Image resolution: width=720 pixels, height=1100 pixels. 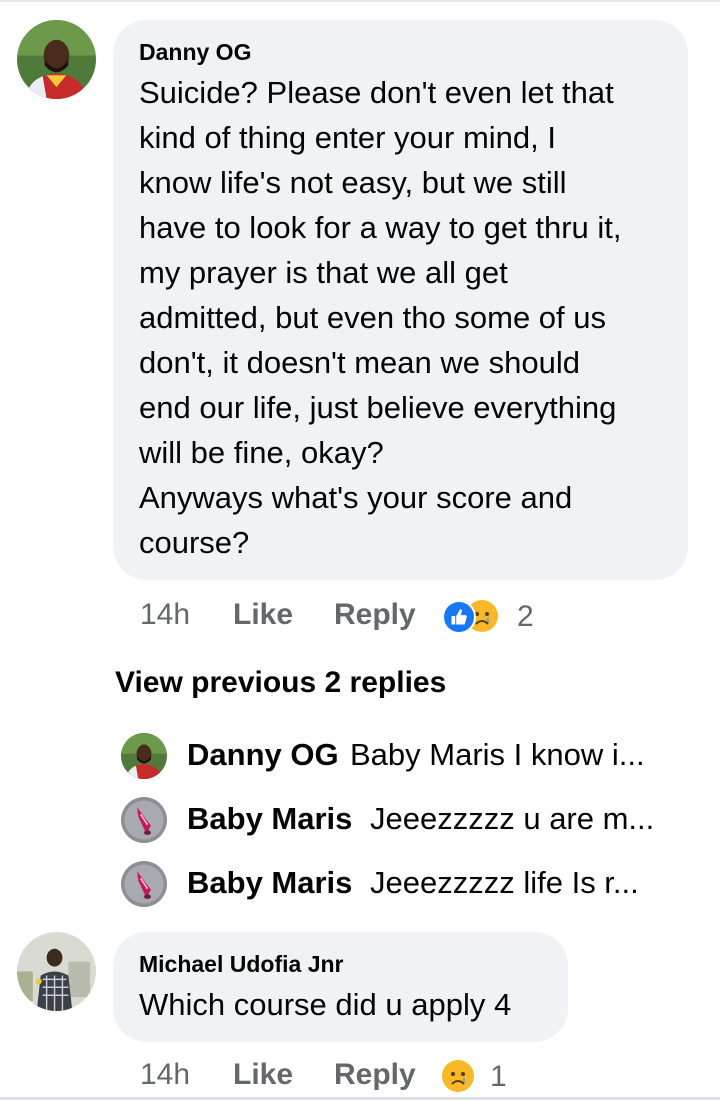 I want to click on comment-author: Danny OG, so click(x=400, y=52).